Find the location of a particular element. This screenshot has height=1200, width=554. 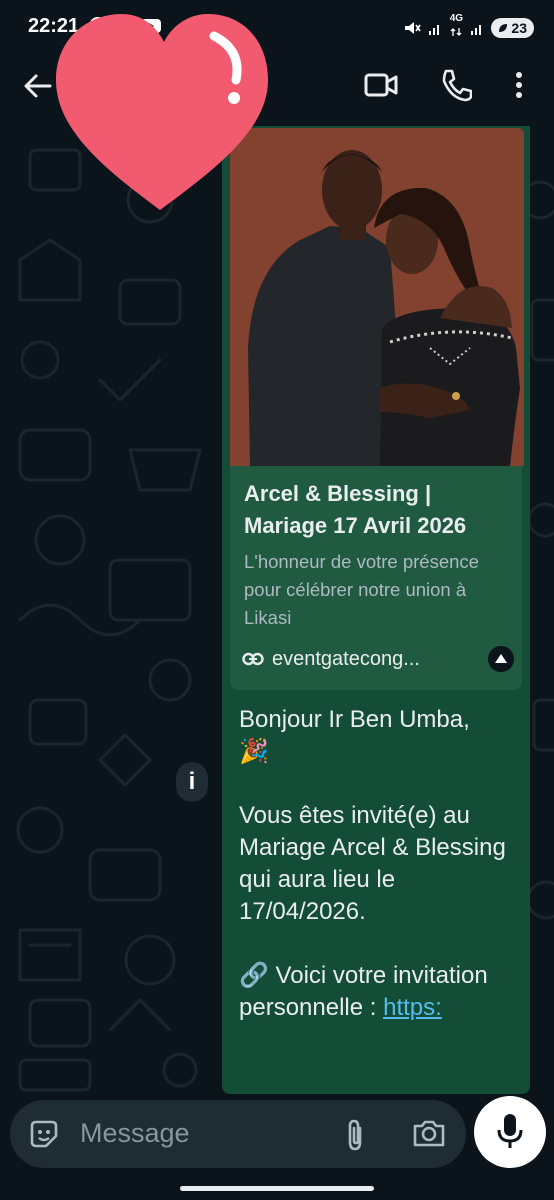

message-composer: Message is located at coordinates (238, 1134).